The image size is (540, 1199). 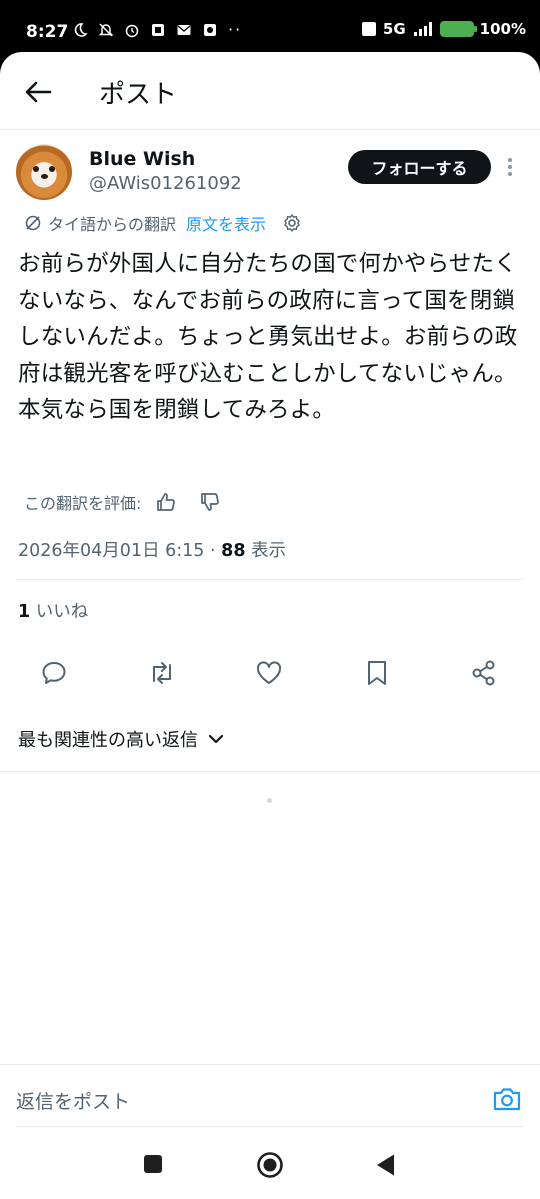 I want to click on rate-translation: この翻訳を評価:, so click(x=122, y=502).